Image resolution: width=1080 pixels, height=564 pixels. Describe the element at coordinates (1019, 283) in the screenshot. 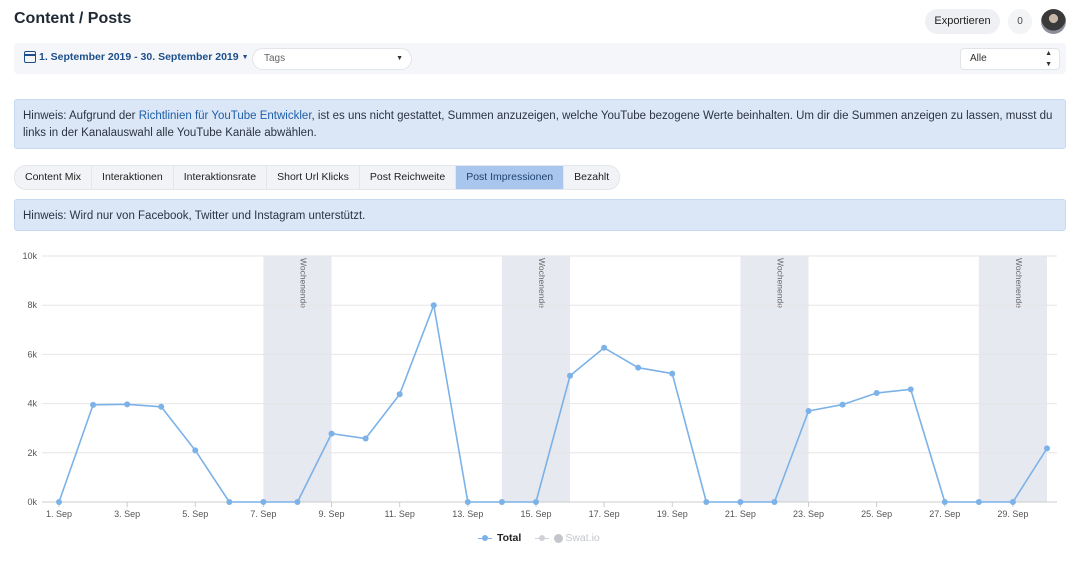

I see `weekend-band-label-3: Wochenende` at that location.